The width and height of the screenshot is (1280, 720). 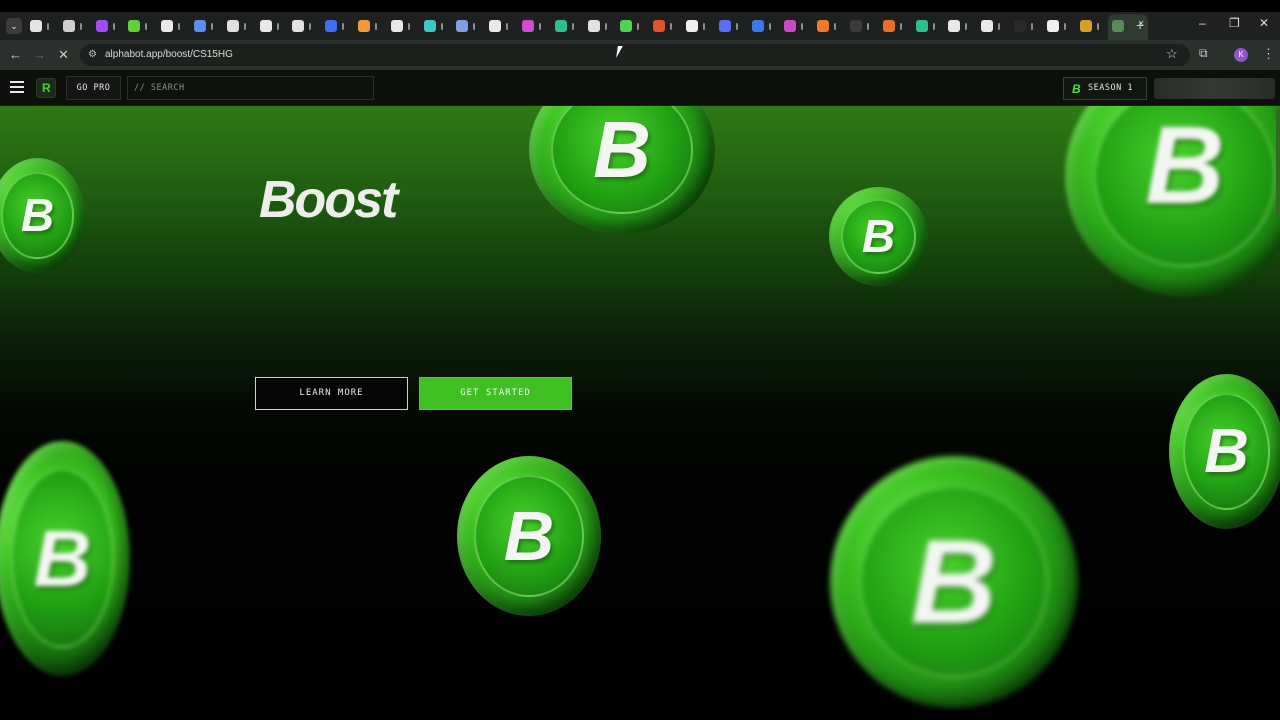 What do you see at coordinates (39, 54) in the screenshot?
I see `forward-button: →` at bounding box center [39, 54].